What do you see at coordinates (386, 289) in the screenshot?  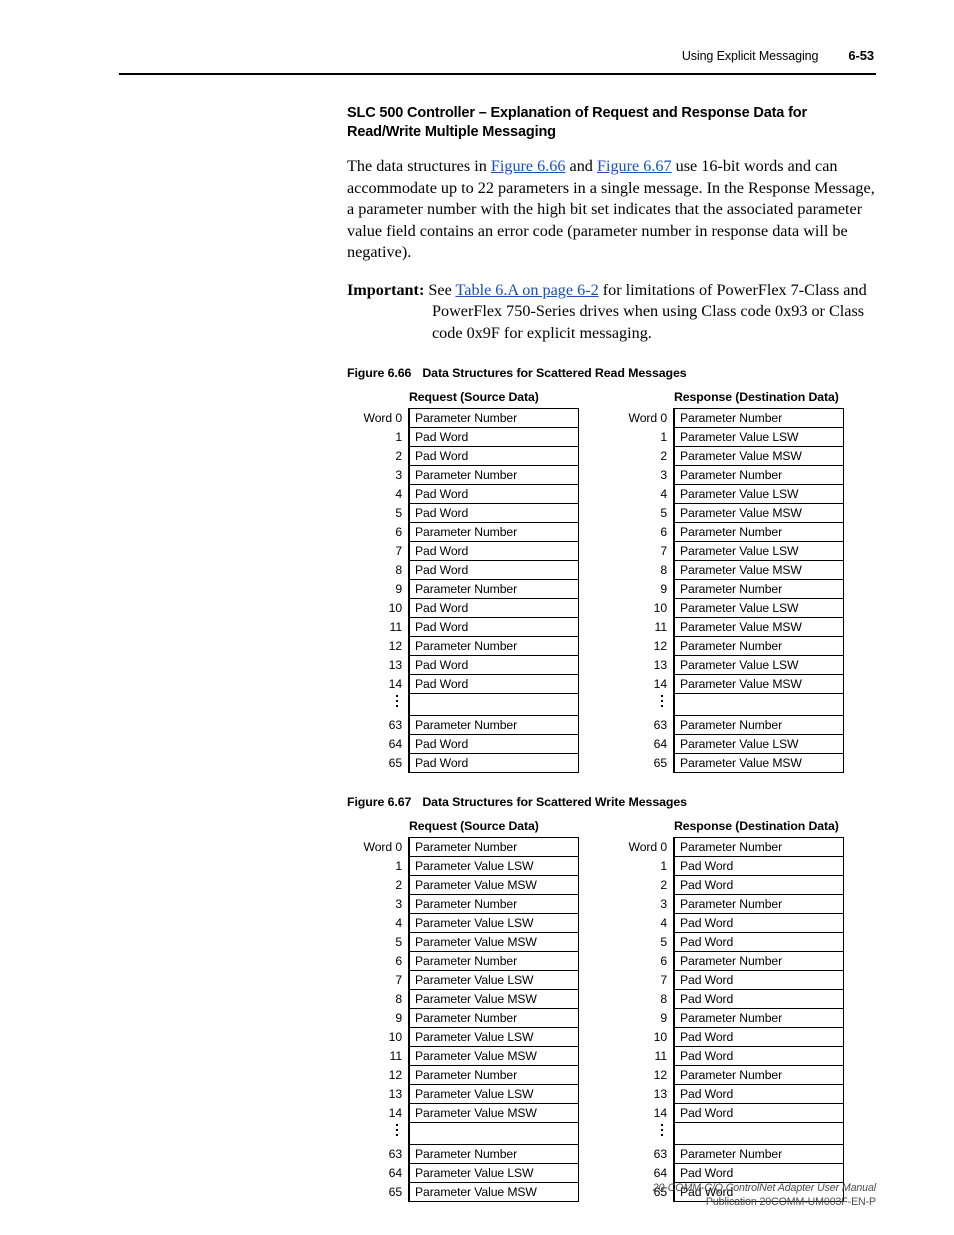 I see `important-label: Important:` at bounding box center [386, 289].